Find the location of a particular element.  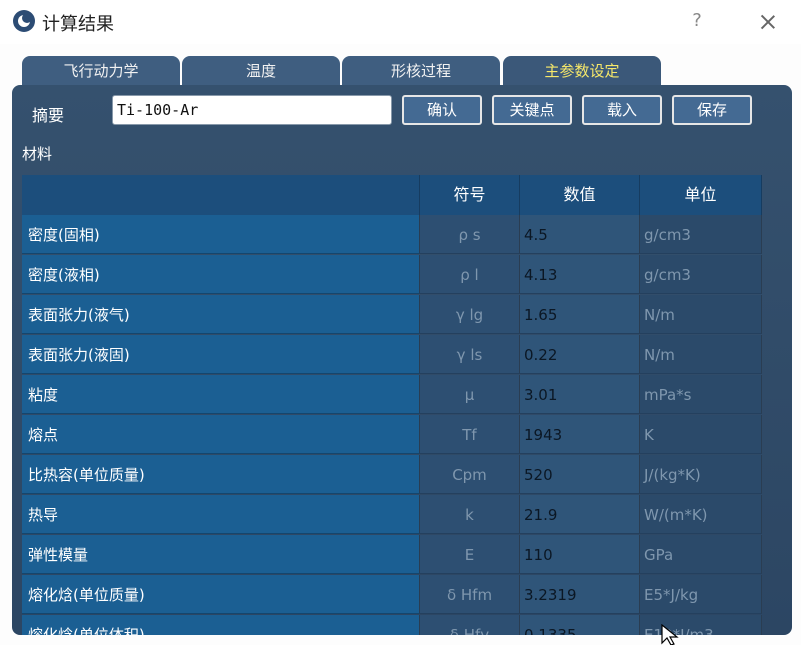

cell-symbol: E is located at coordinates (470, 554).